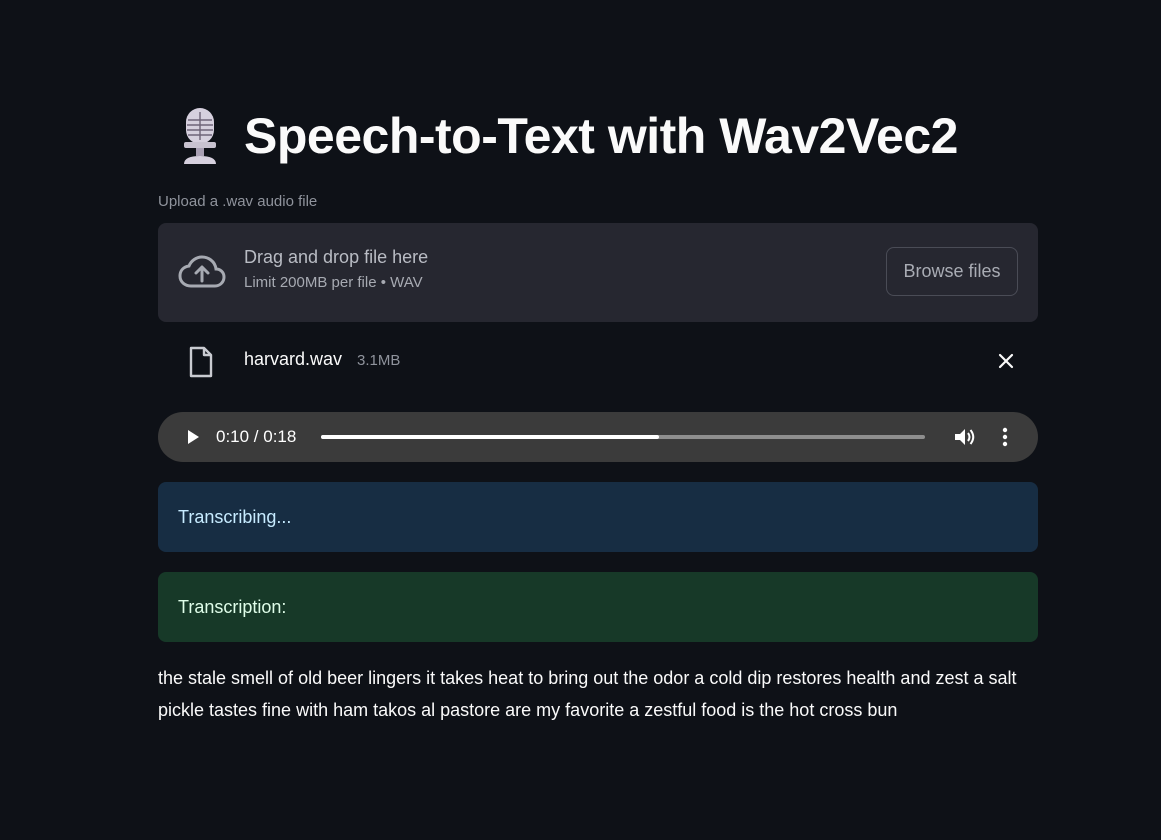 This screenshot has height=840, width=1161. I want to click on cloud-upload-icon, so click(202, 272).